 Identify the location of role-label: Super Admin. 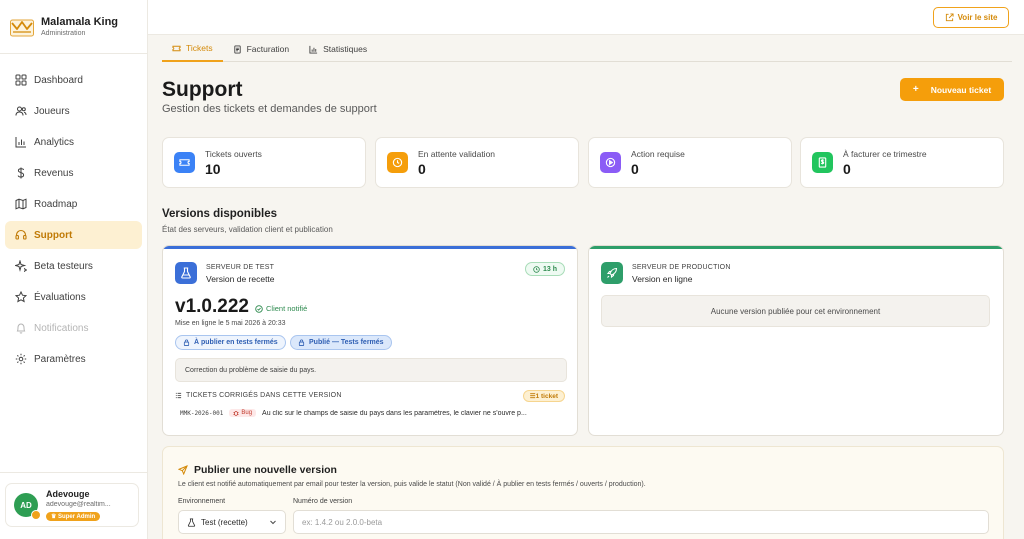
(77, 517).